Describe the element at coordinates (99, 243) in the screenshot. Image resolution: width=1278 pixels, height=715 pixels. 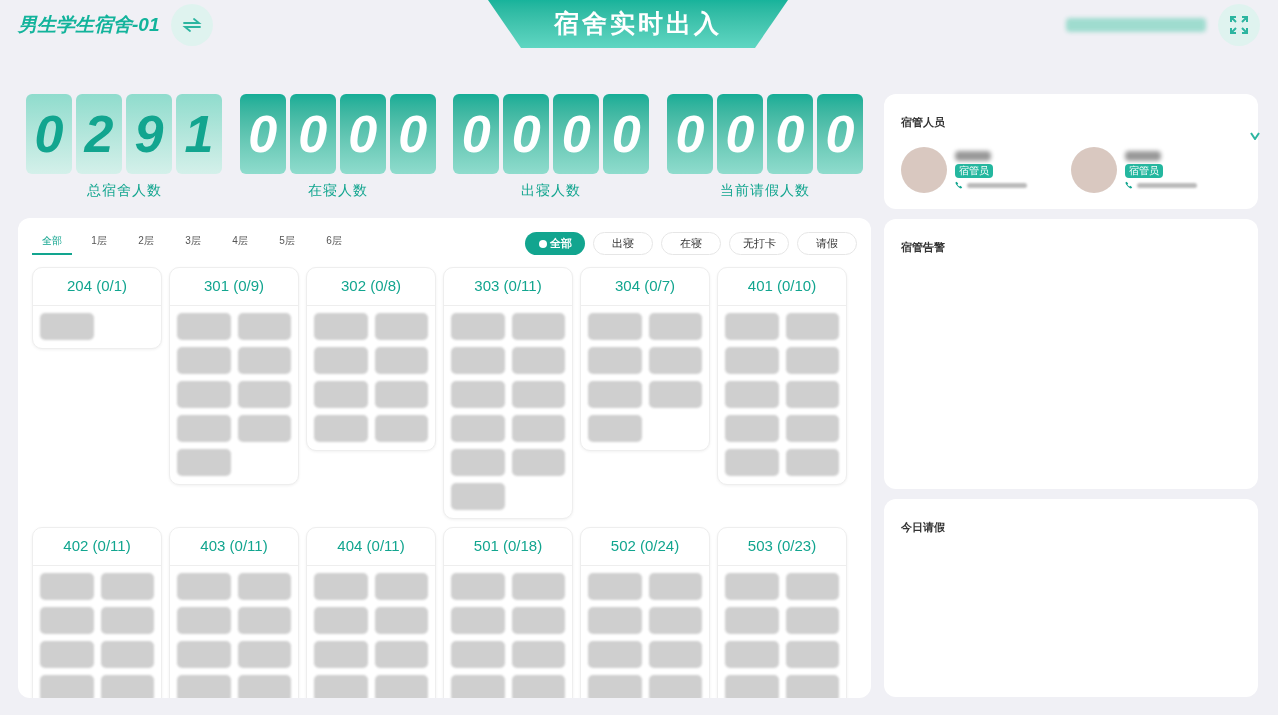
I see `floor-tab: 1层` at that location.